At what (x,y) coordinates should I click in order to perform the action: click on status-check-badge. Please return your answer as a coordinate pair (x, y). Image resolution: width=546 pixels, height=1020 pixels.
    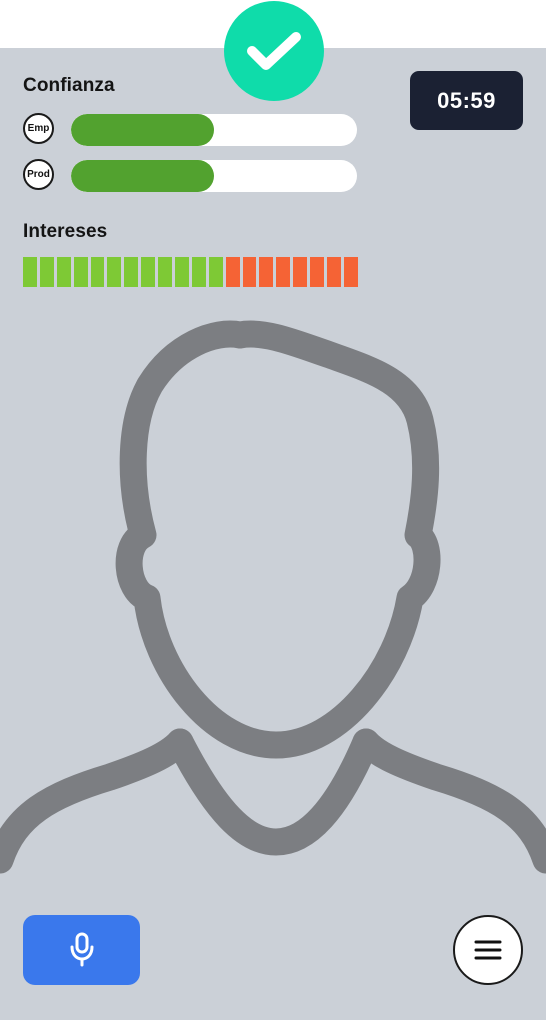
    Looking at the image, I should click on (274, 51).